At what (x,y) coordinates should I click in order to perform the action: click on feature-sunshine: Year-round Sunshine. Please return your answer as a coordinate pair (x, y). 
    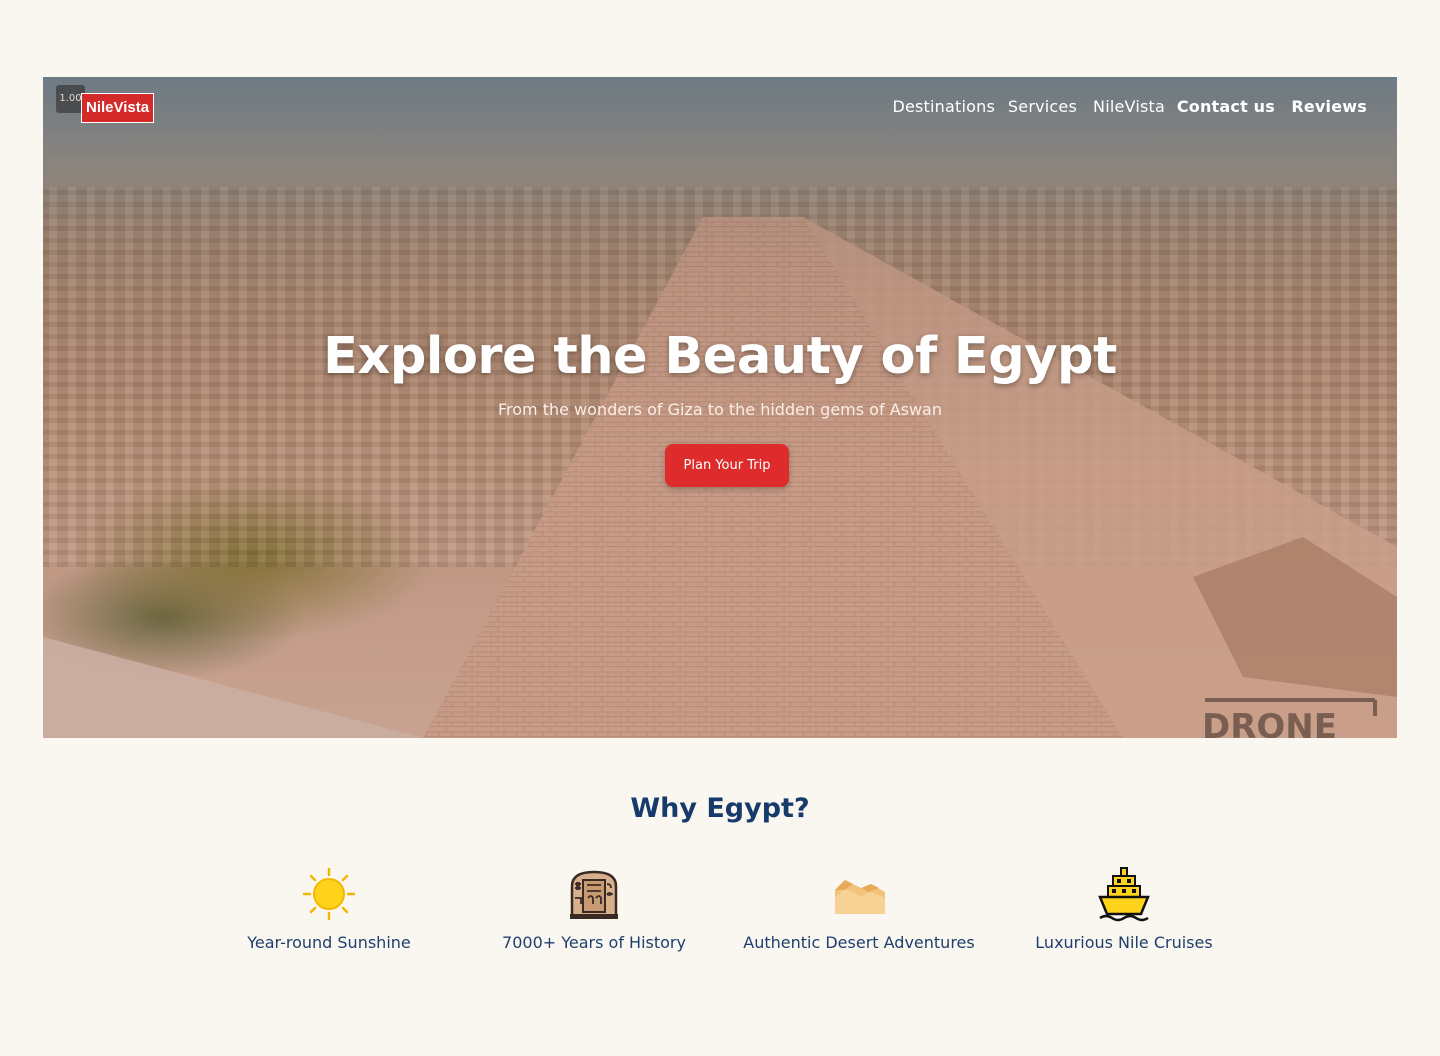
    Looking at the image, I should click on (329, 909).